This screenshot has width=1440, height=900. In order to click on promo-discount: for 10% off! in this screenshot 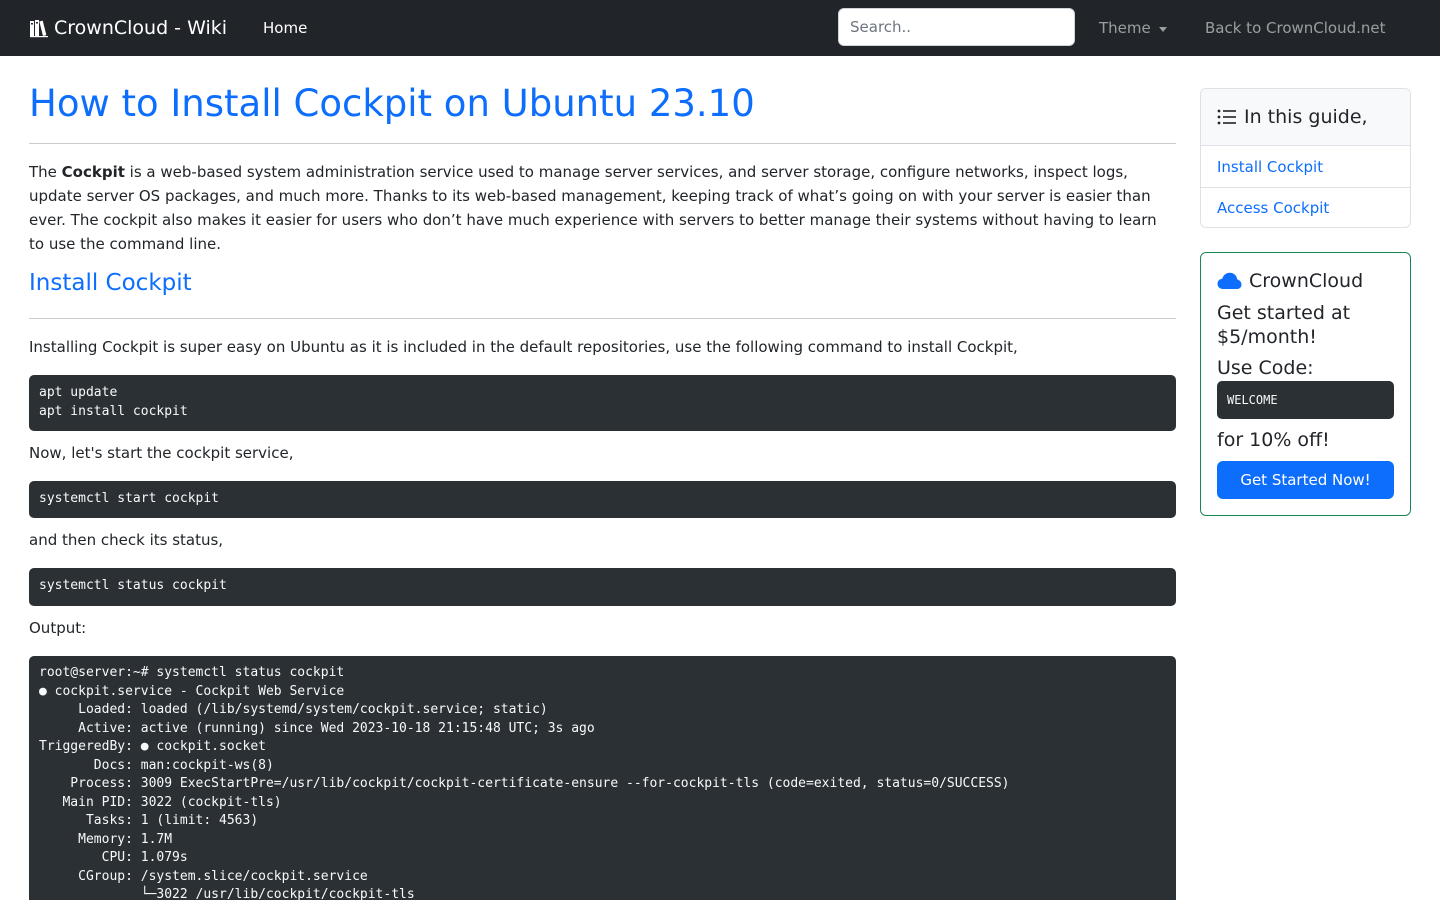, I will do `click(1273, 440)`.